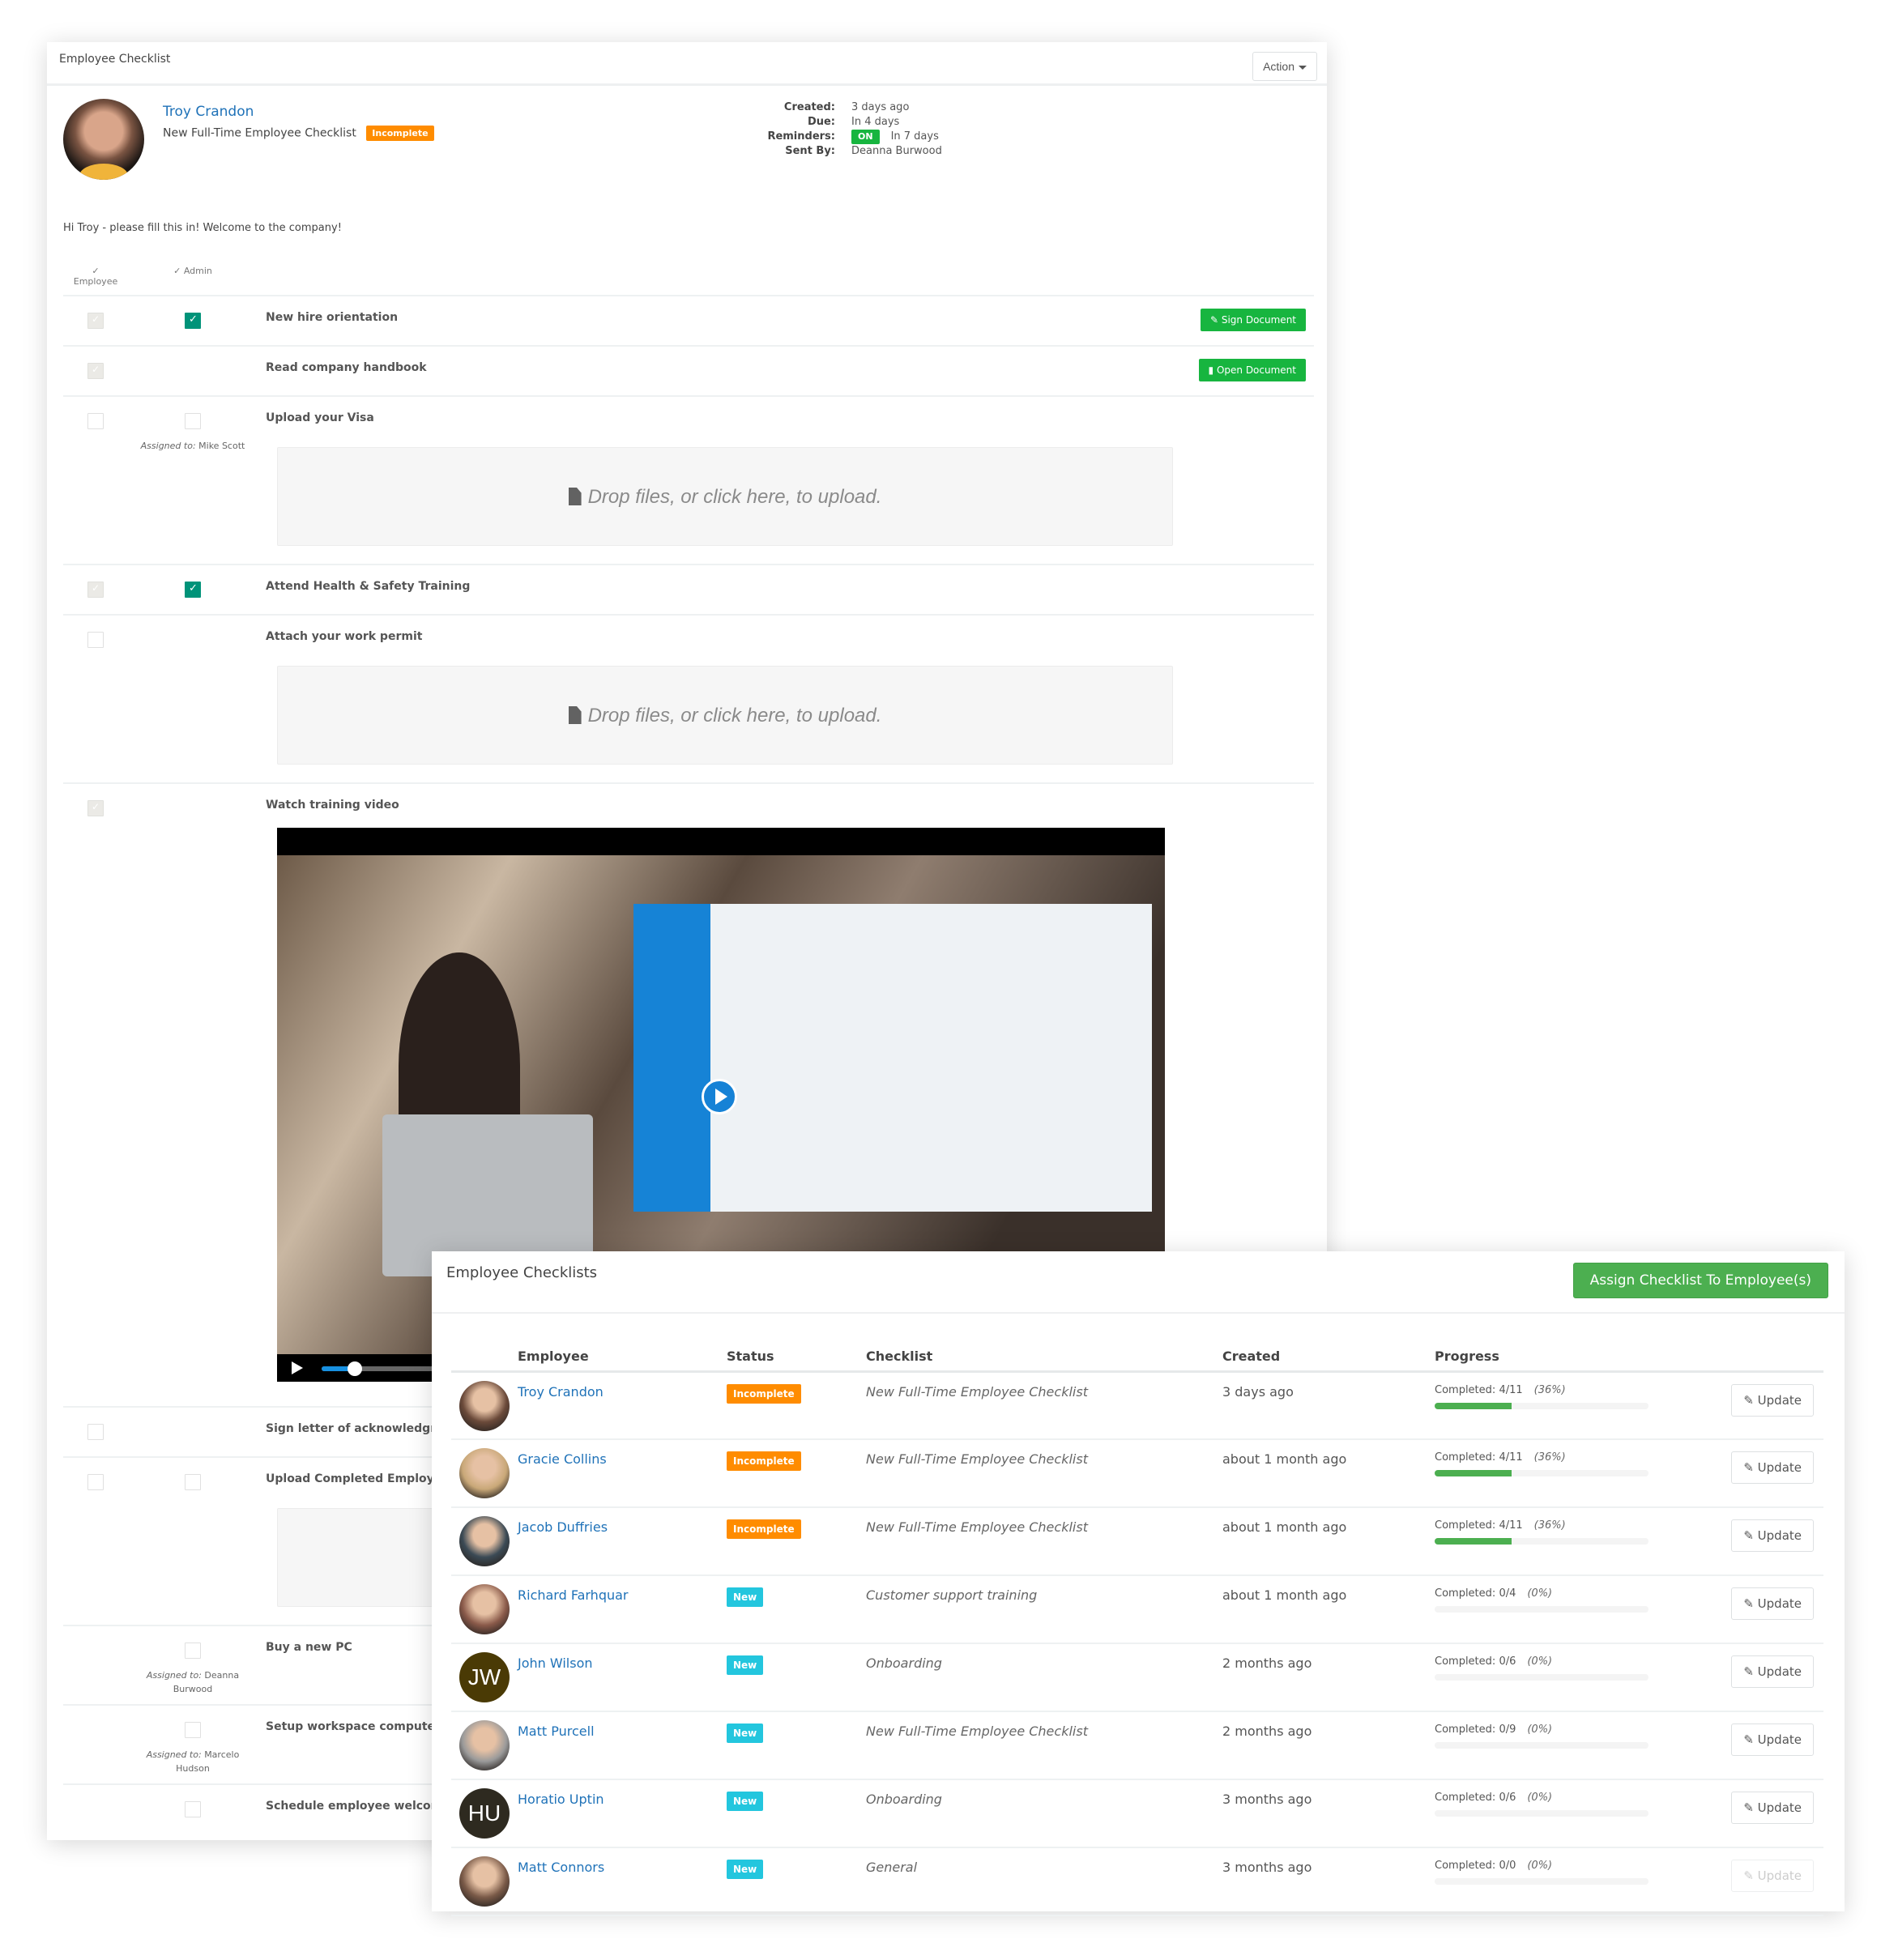 Image resolution: width=1898 pixels, height=1960 pixels. What do you see at coordinates (1700, 1280) in the screenshot?
I see `assign-checklist-button: Assign Checklist To Employee(s)` at bounding box center [1700, 1280].